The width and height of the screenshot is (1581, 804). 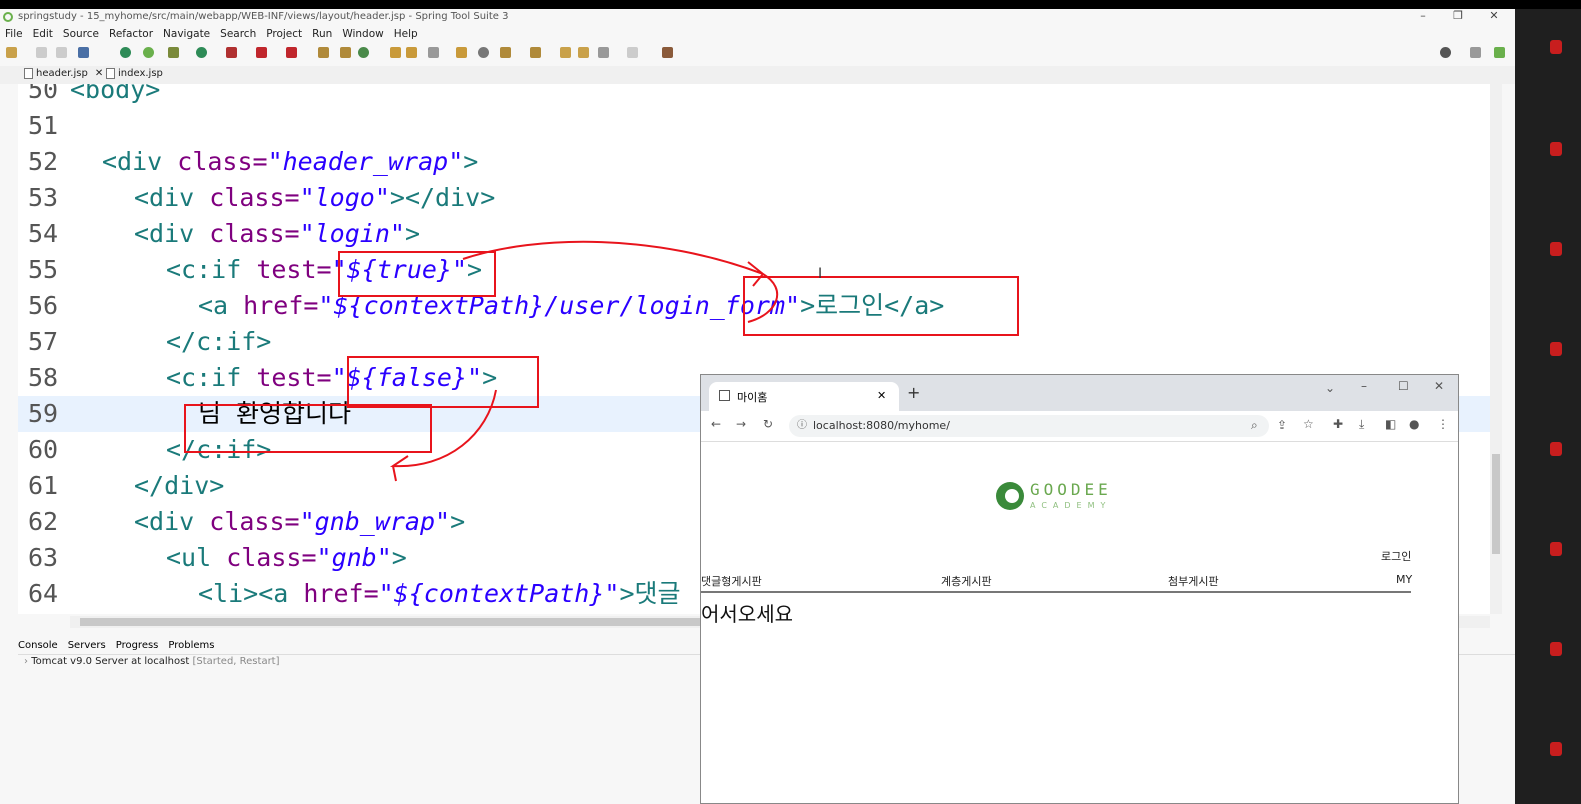 What do you see at coordinates (284, 34) in the screenshot?
I see `menu-project: Project` at bounding box center [284, 34].